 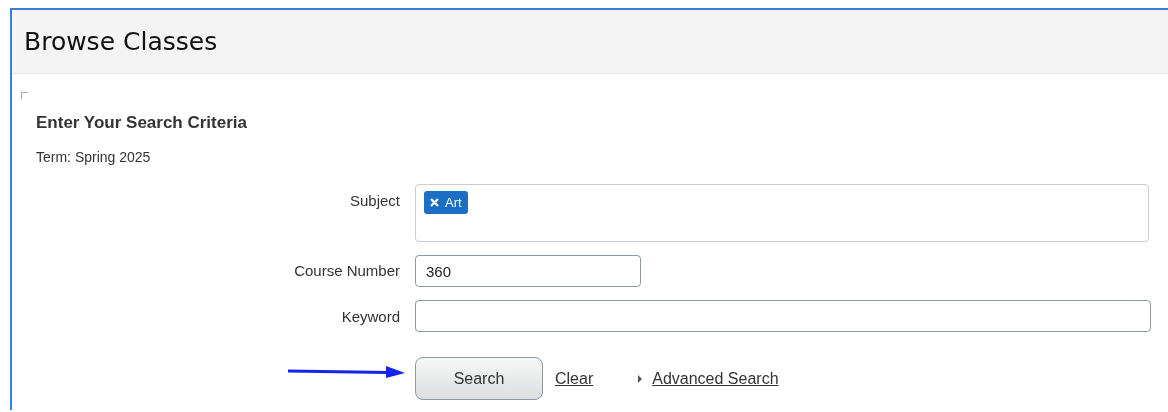 I want to click on term-text: Term: Spring 2025, so click(x=94, y=157).